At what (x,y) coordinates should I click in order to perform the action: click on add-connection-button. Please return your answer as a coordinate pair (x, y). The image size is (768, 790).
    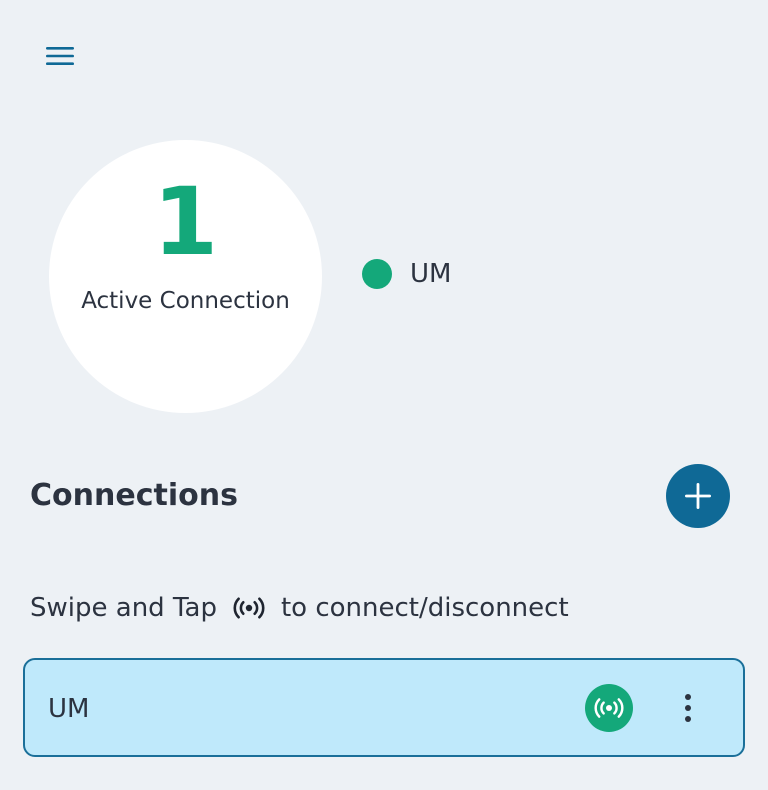
    Looking at the image, I should click on (698, 496).